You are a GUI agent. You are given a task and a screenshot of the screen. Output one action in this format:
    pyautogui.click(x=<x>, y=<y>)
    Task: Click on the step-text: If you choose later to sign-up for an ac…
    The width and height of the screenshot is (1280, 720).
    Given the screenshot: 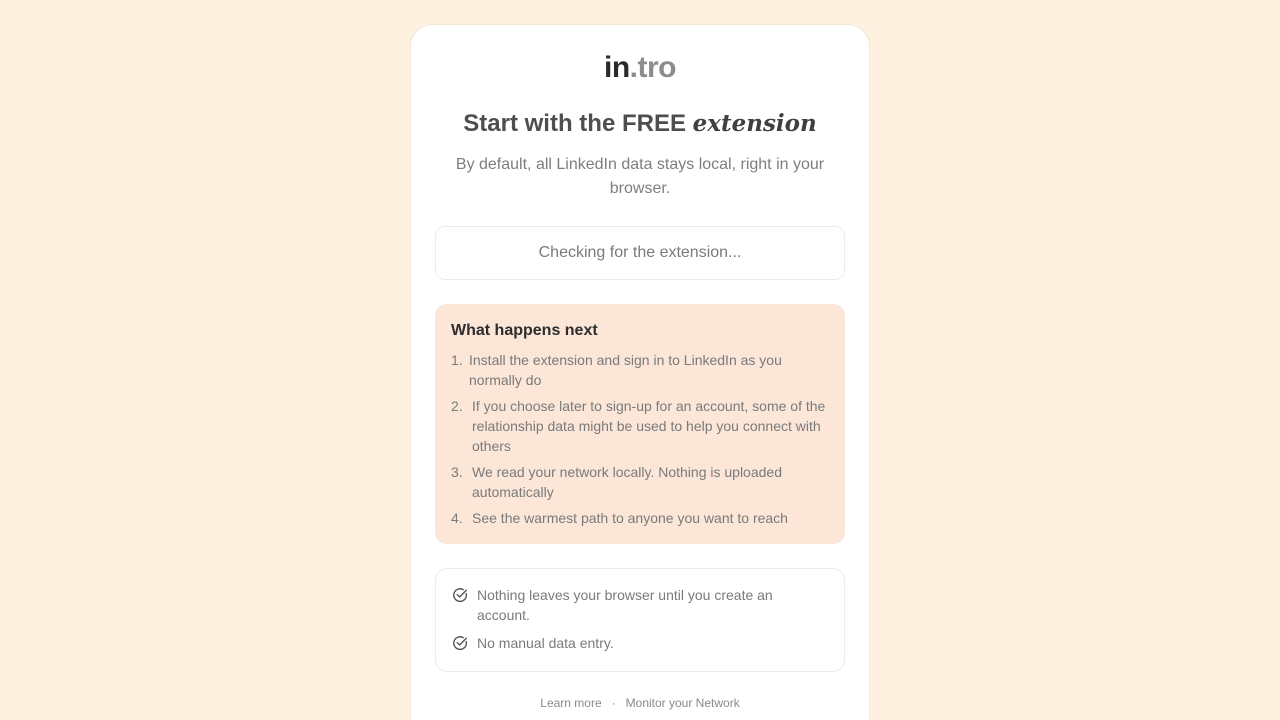 What is the action you would take?
    pyautogui.click(x=649, y=426)
    